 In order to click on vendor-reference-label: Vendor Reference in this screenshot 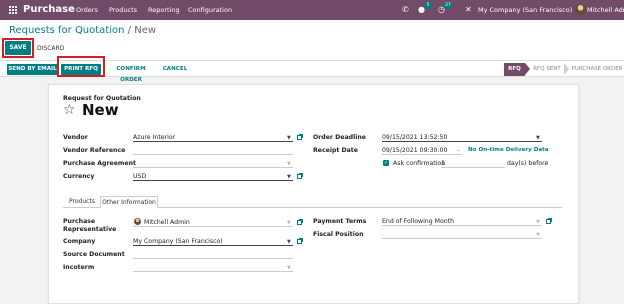, I will do `click(94, 150)`.